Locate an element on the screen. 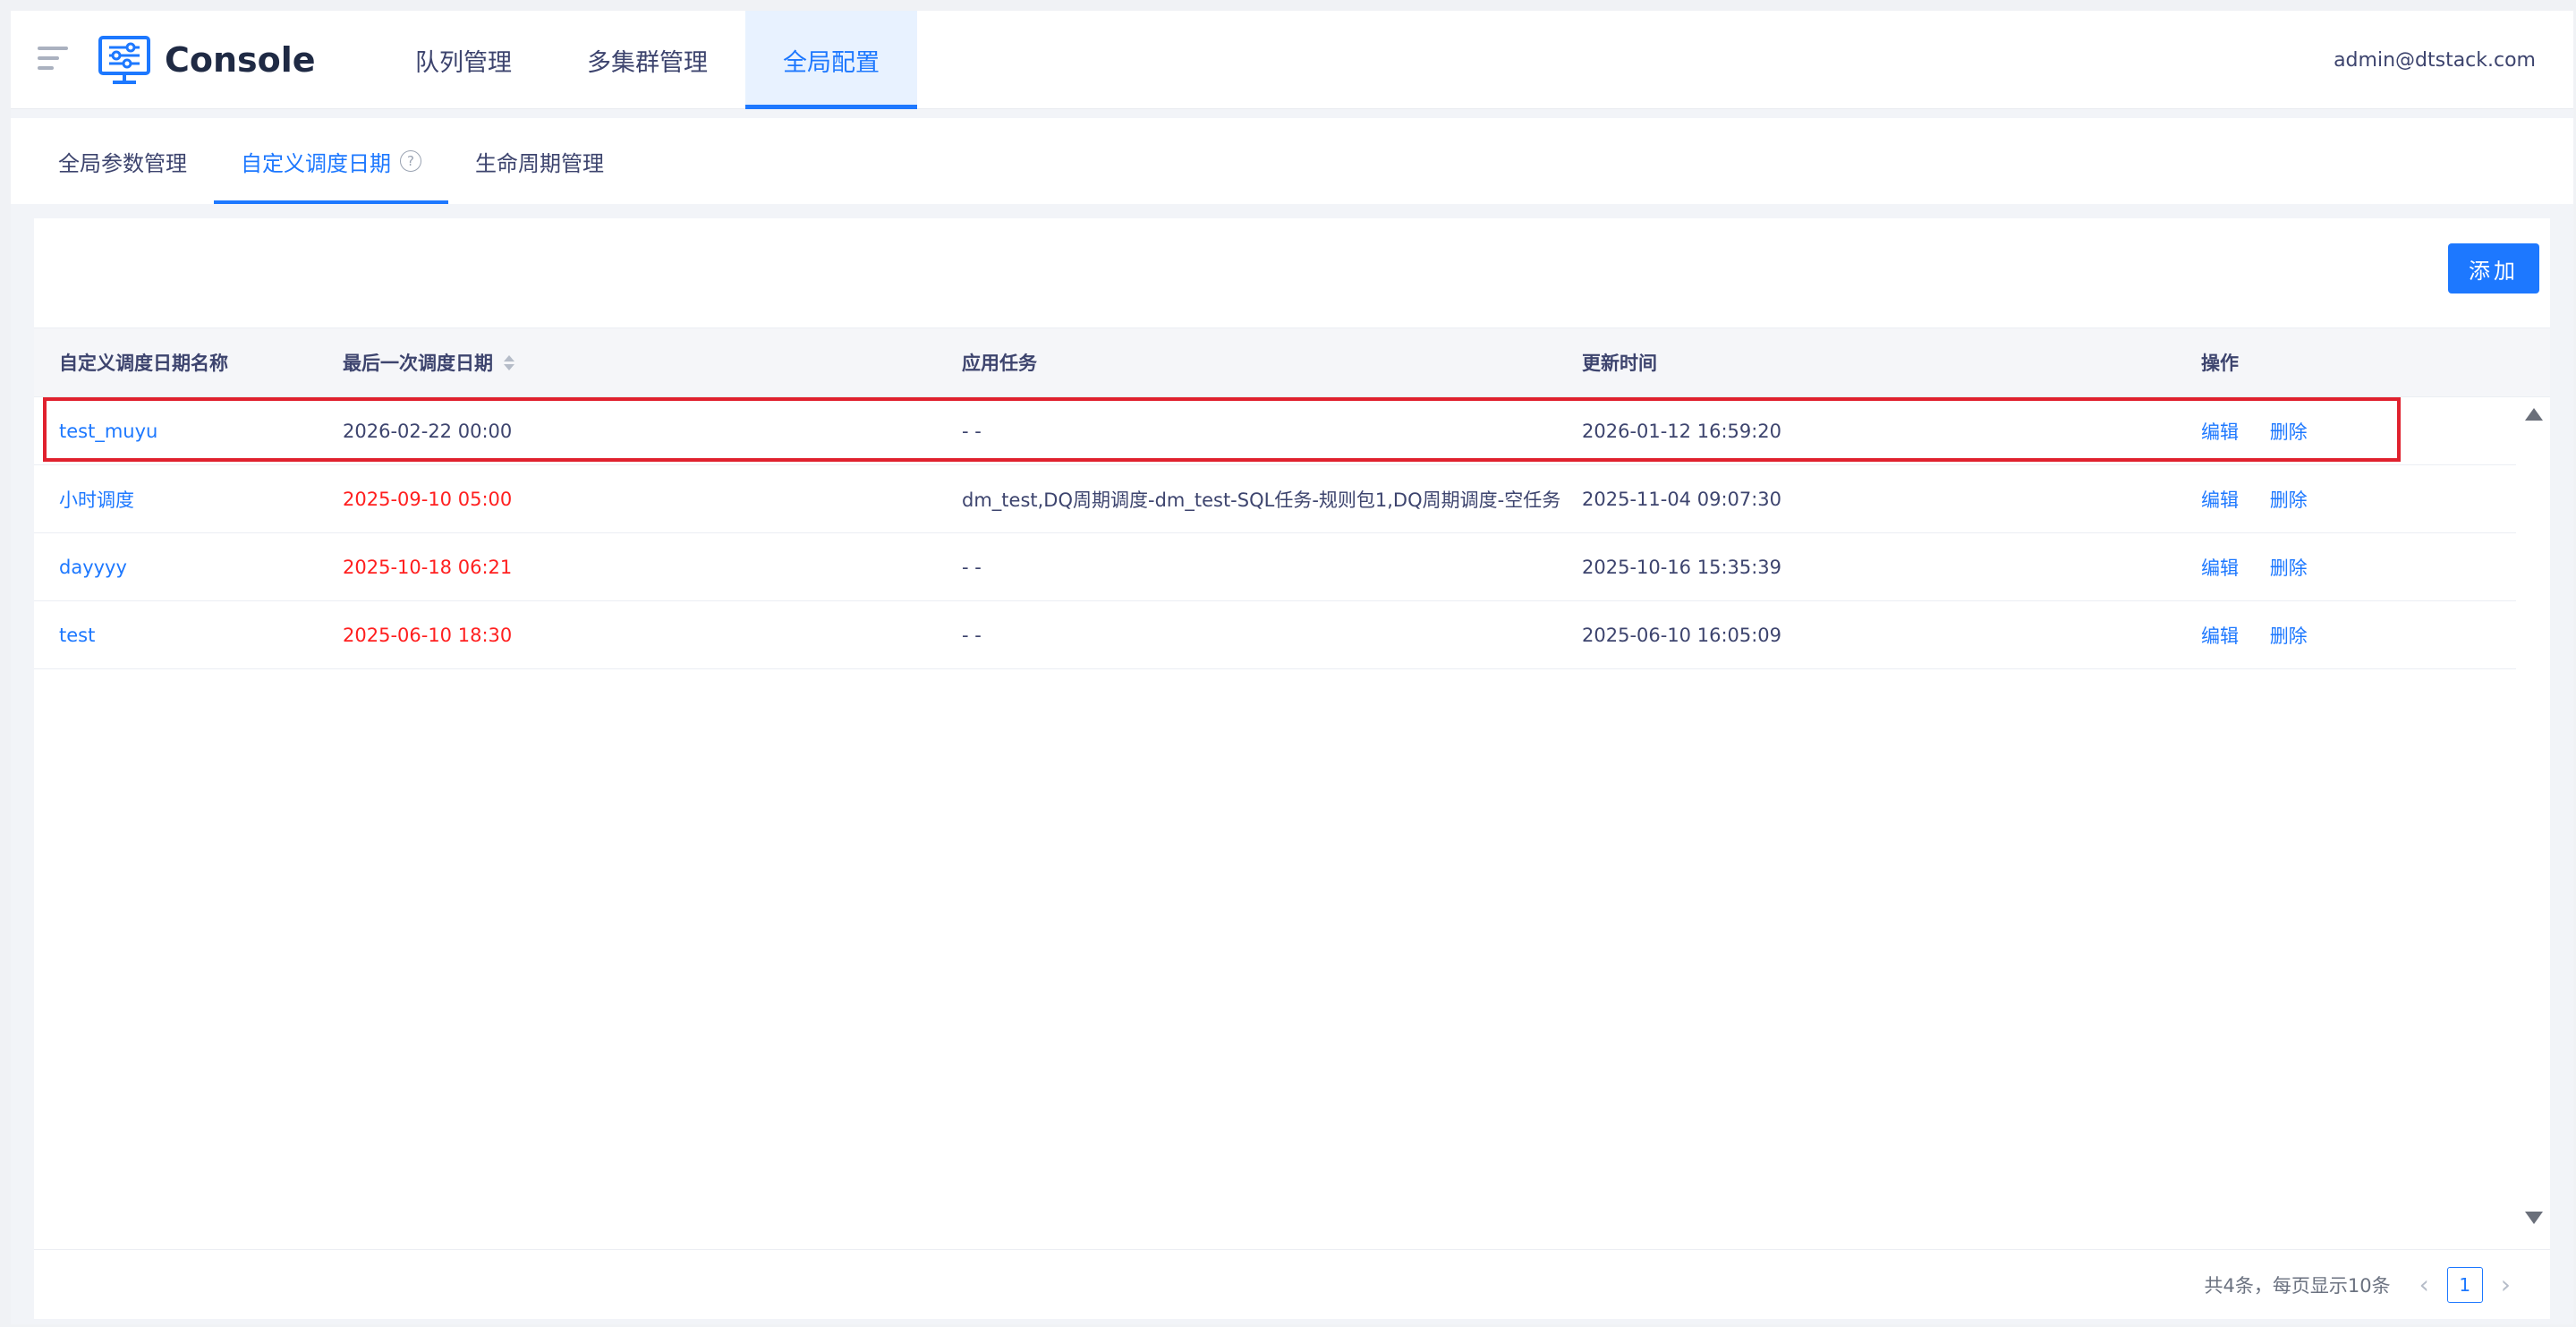 The height and width of the screenshot is (1327, 2576). main-nav: 队列管理 多集群管理 全局配置 is located at coordinates (647, 60).